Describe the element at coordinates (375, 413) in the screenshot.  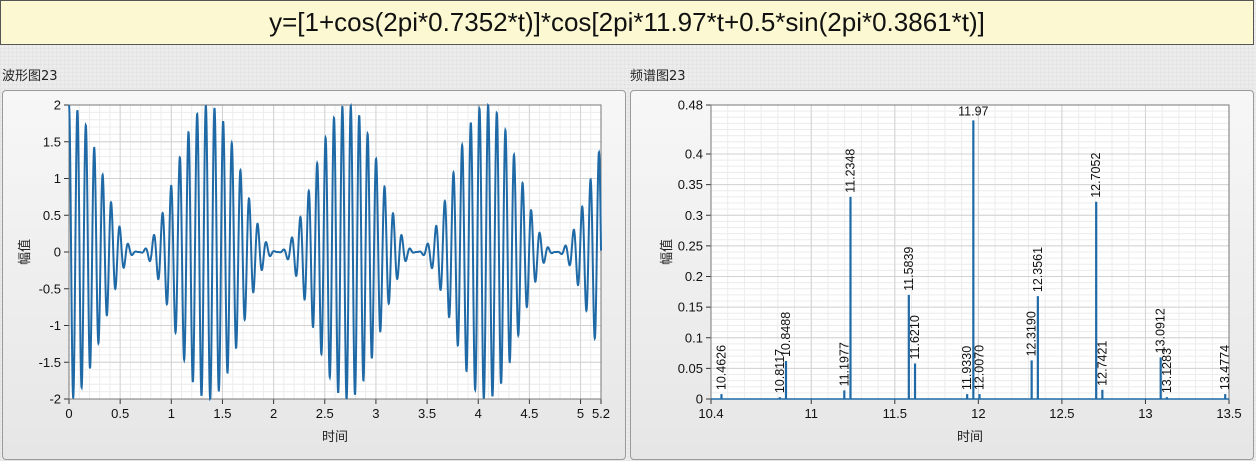
I see `x-tick-label: 3` at that location.